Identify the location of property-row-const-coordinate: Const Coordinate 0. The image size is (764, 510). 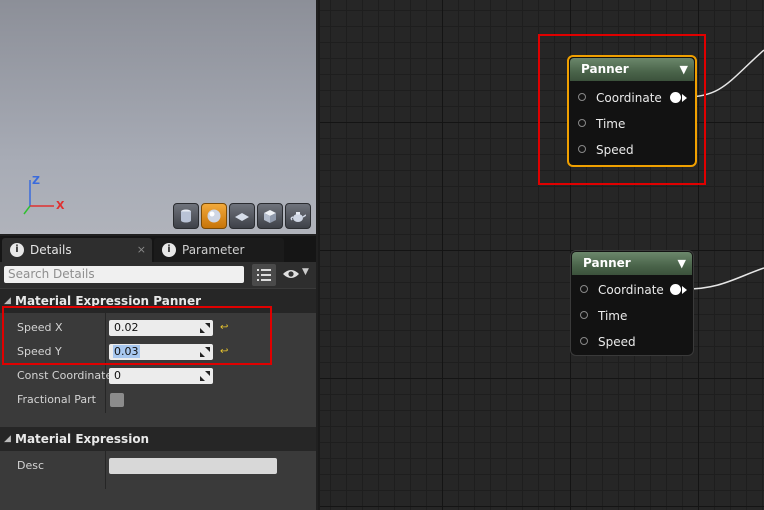
(158, 376).